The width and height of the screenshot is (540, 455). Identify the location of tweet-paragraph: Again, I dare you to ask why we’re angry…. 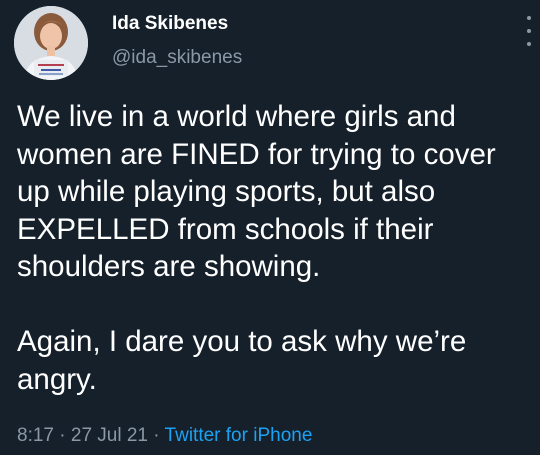
(242, 360).